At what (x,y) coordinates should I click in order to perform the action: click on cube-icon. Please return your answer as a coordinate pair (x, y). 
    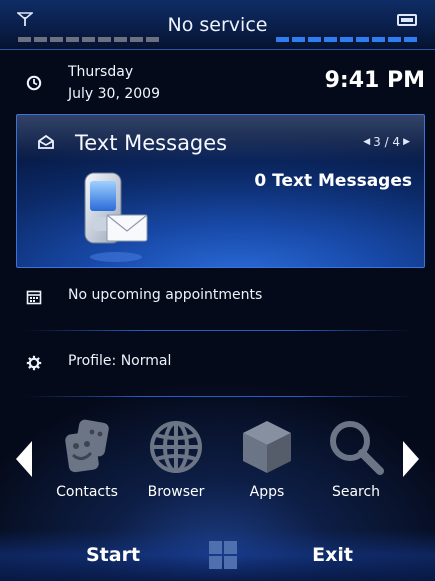
    Looking at the image, I should click on (267, 447).